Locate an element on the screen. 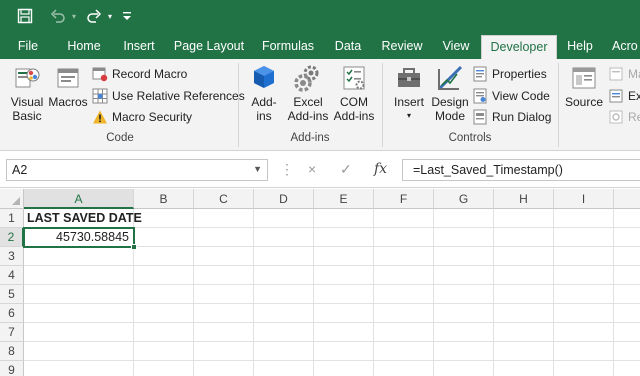 Image resolution: width=640 pixels, height=376 pixels. macro-security-button: Macro Security is located at coordinates (142, 117).